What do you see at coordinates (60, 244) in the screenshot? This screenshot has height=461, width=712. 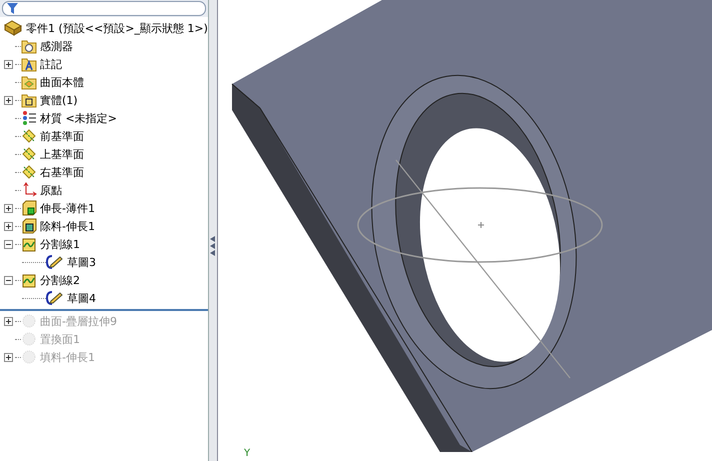 I see `tree-item-label: 分割線1` at bounding box center [60, 244].